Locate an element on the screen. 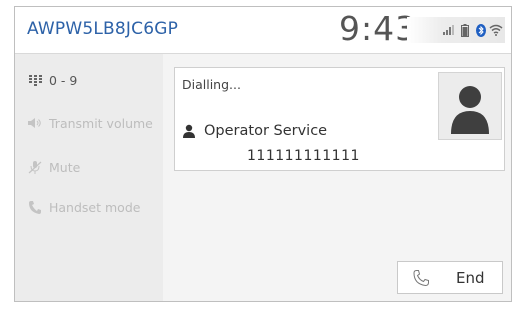  end-call-label: End is located at coordinates (470, 277).